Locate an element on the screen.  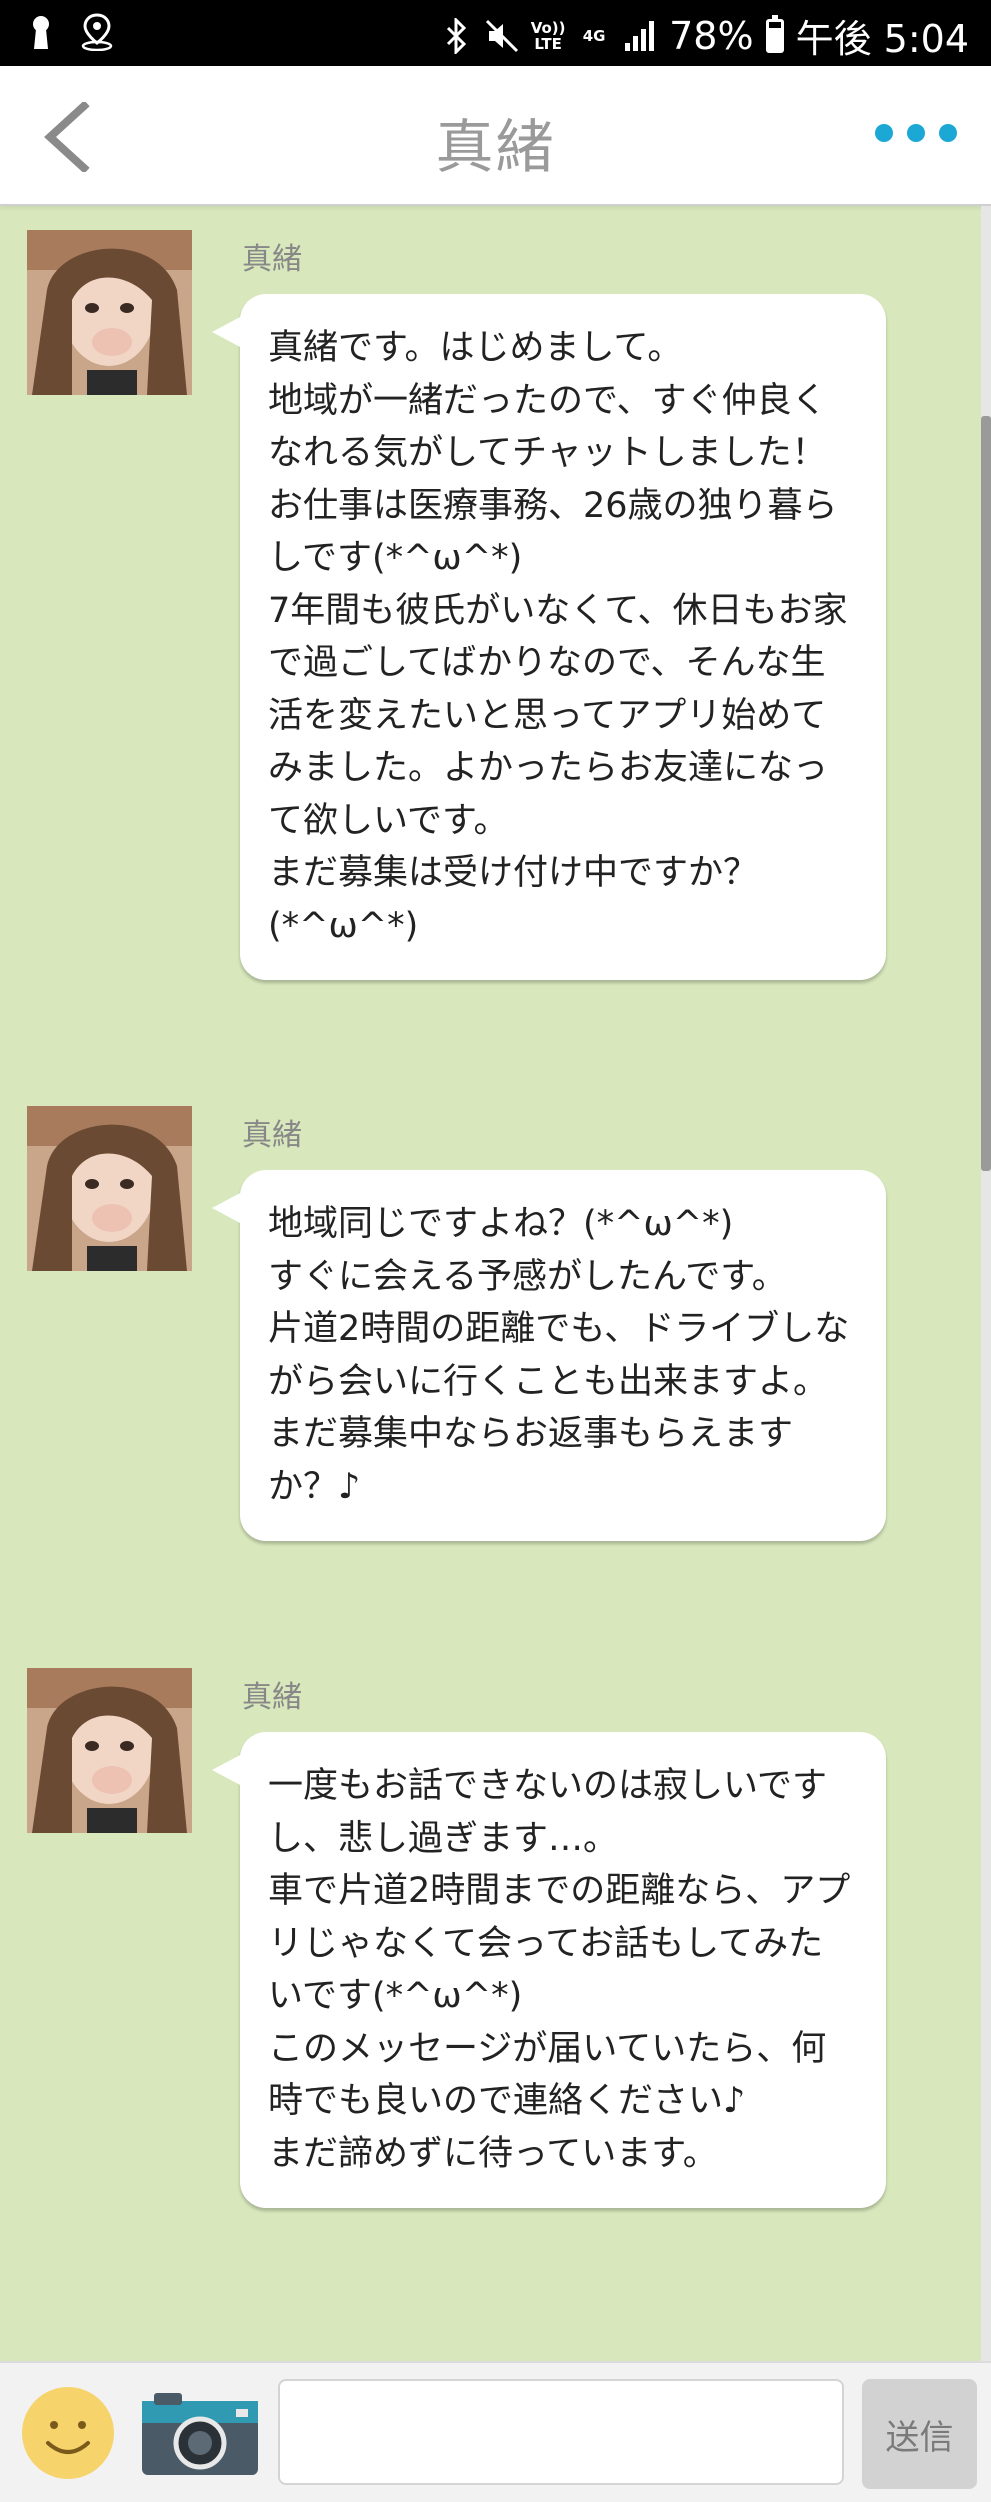
send-button: 送信 is located at coordinates (919, 2434).